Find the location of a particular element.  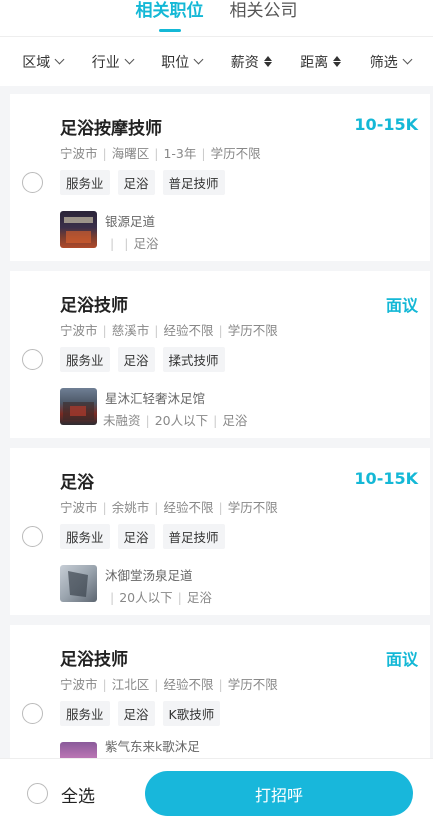

tab-related-jobs: 相关职位 is located at coordinates (170, 18).